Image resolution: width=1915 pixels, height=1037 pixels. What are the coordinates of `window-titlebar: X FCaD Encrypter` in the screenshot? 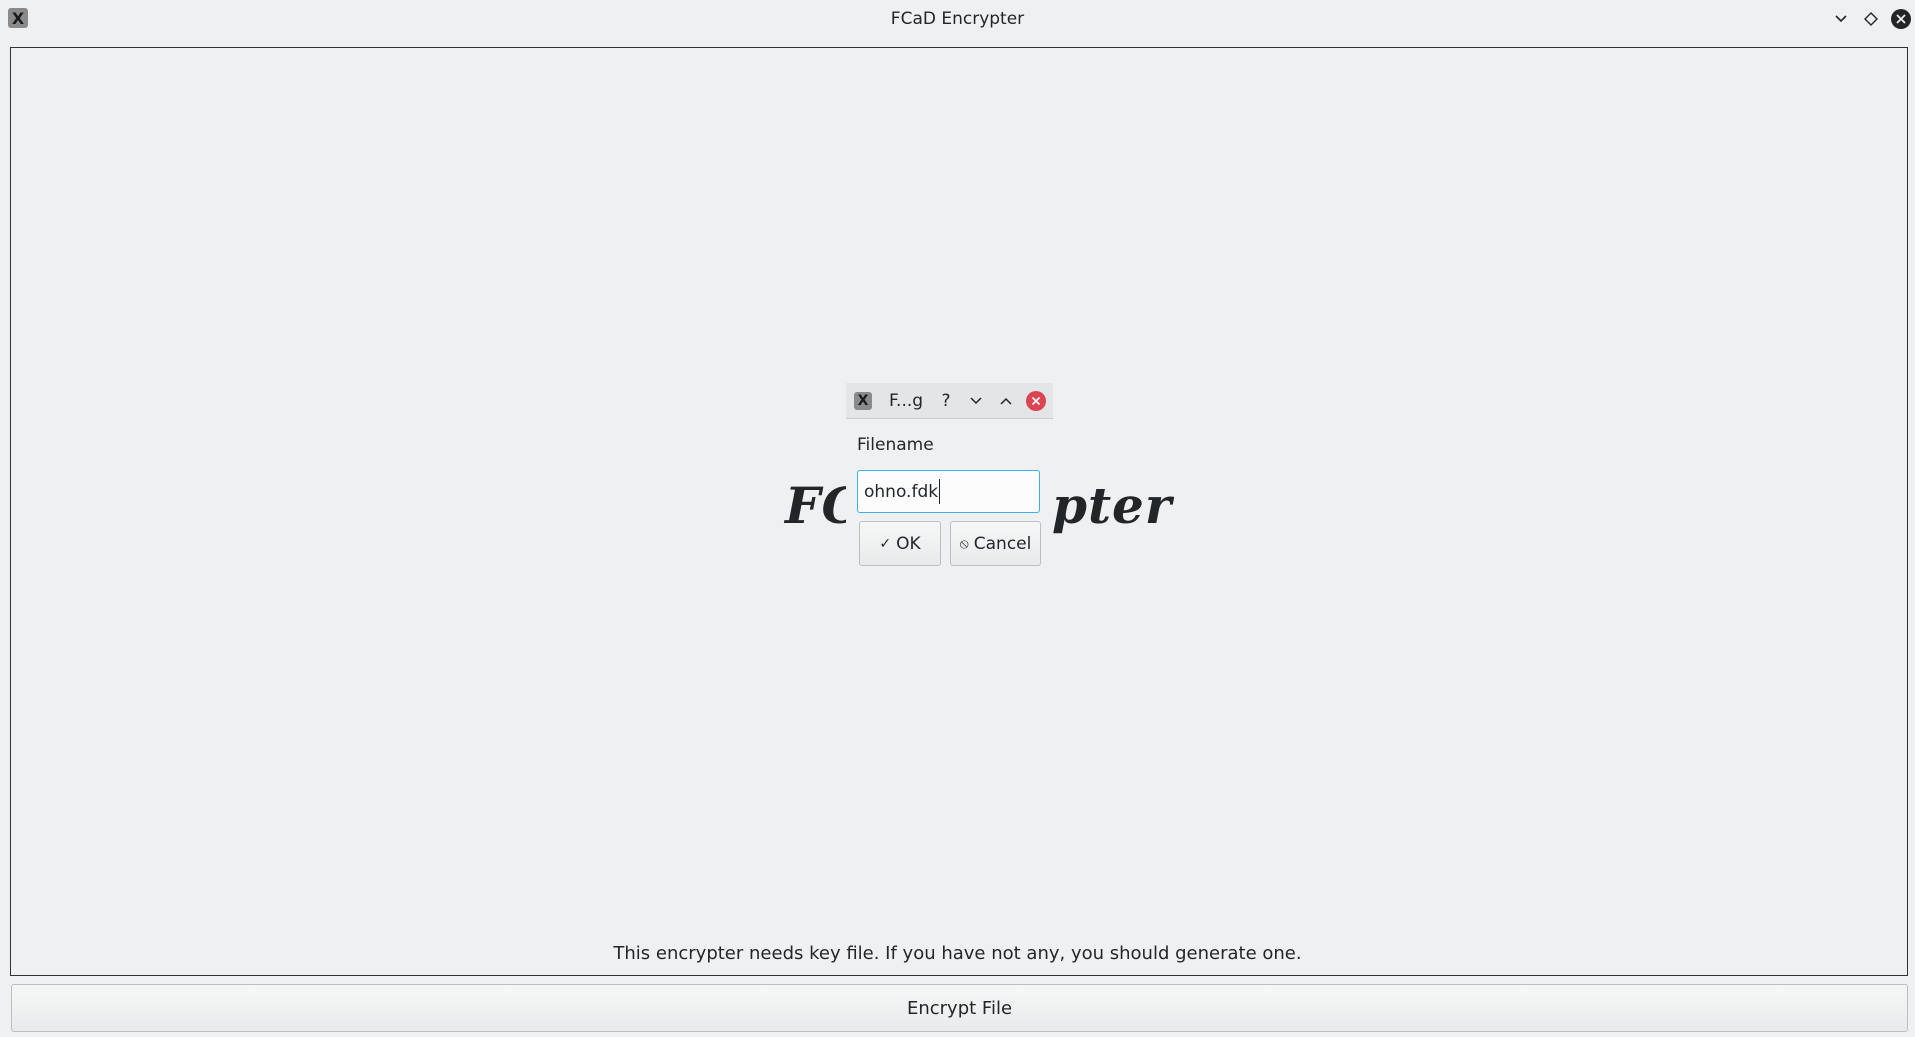 It's located at (957, 20).